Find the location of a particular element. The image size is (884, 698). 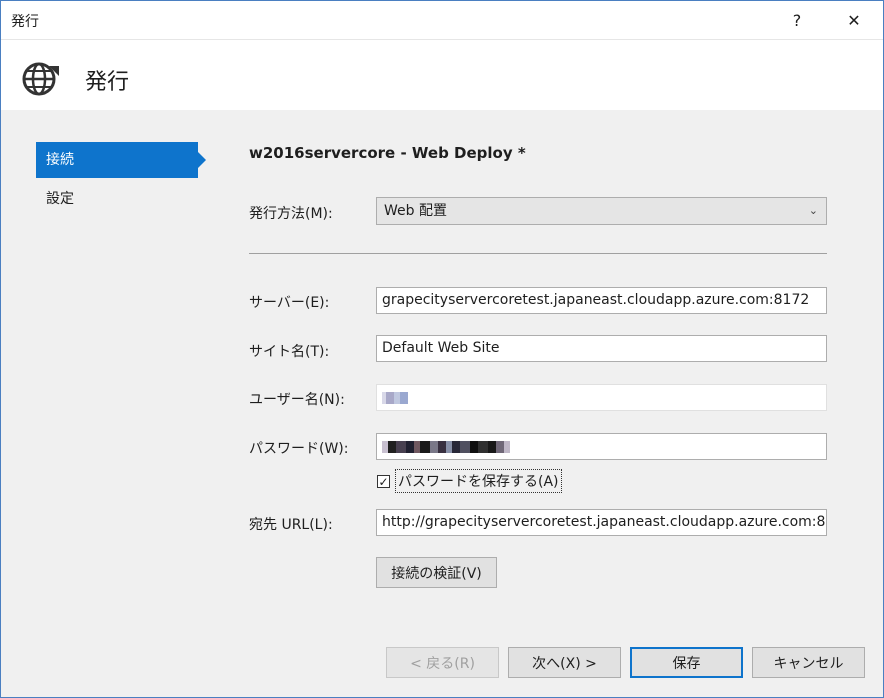

publish-method-label: 発行方法(M): is located at coordinates (291, 214).